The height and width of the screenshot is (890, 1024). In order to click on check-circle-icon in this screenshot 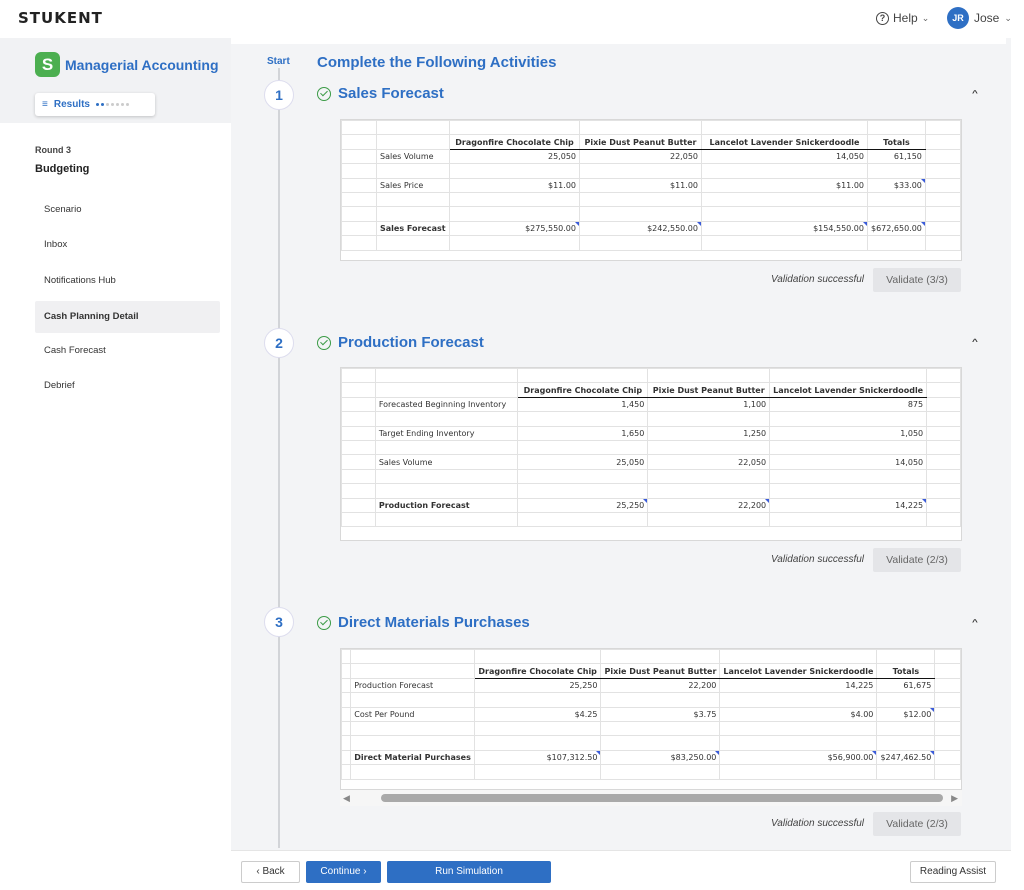, I will do `click(324, 622)`.